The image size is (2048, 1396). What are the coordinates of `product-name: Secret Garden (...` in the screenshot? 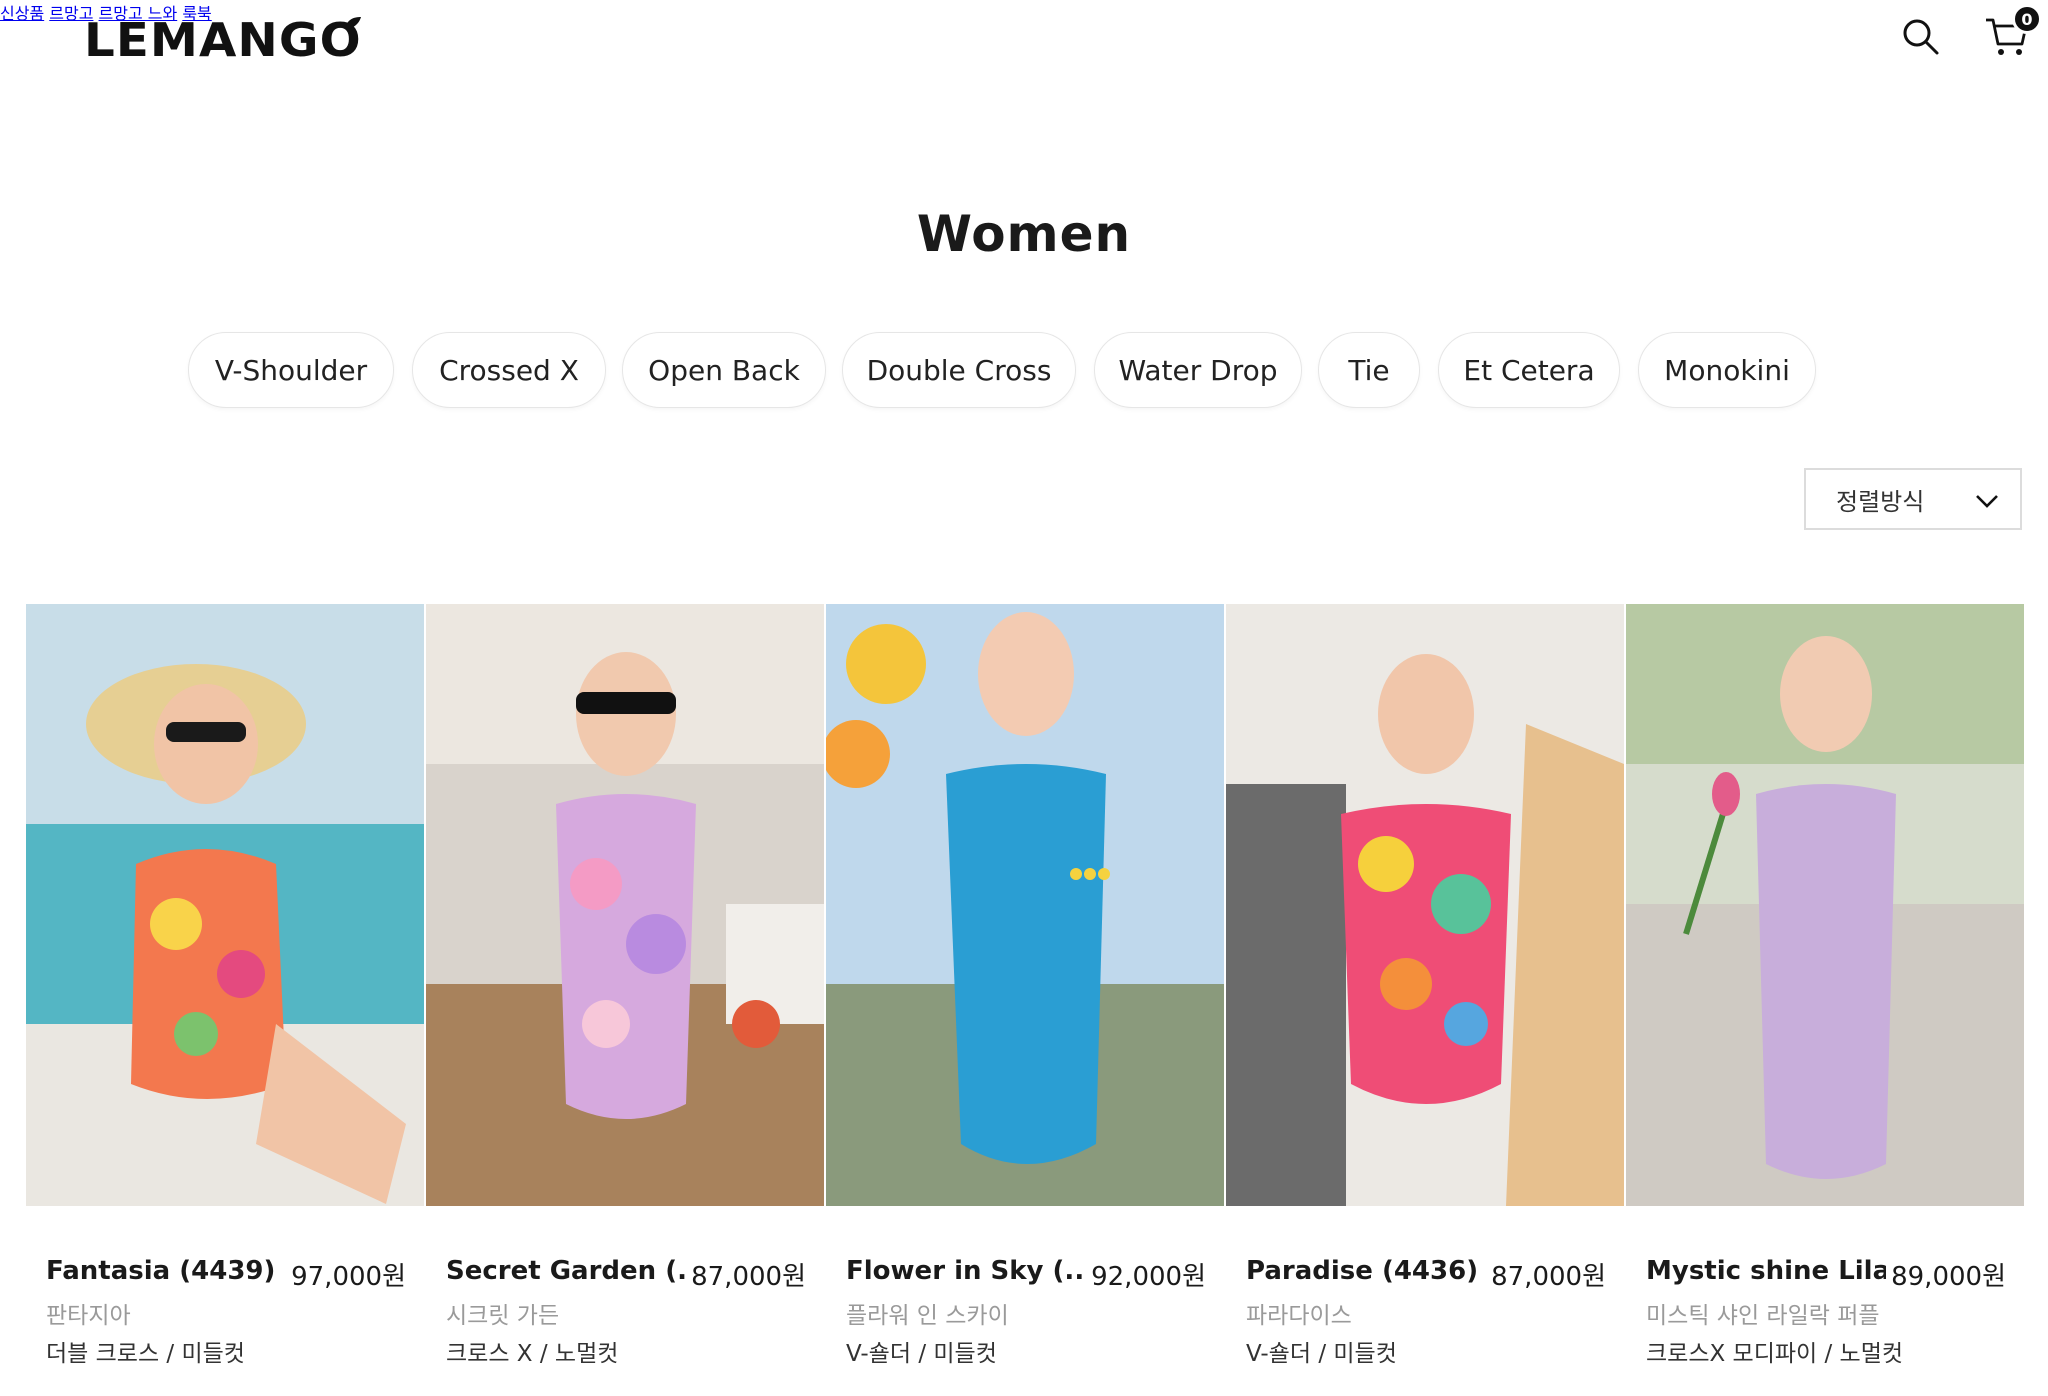 It's located at (566, 1271).